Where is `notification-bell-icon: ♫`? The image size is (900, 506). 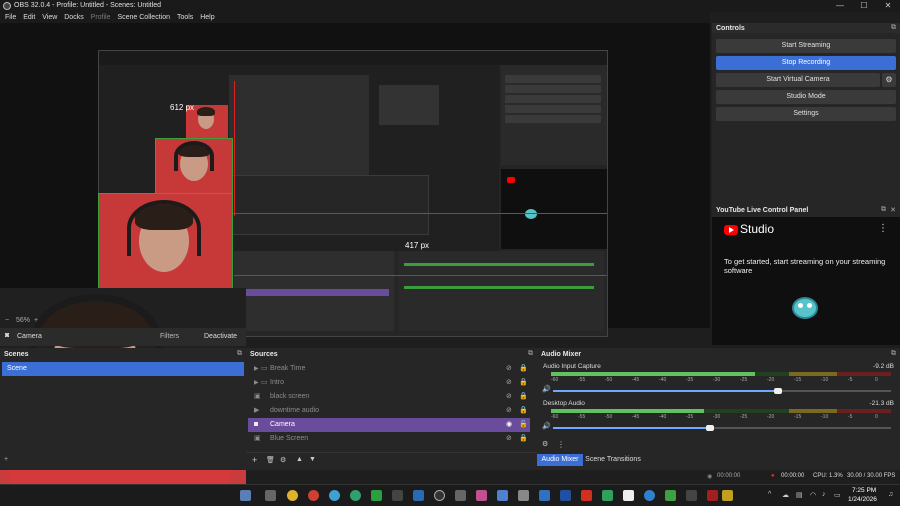 notification-bell-icon: ♫ is located at coordinates (890, 494).